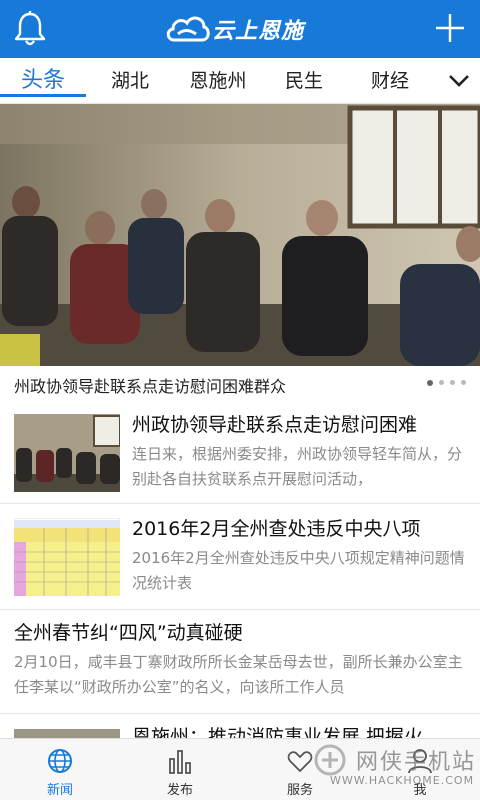 Image resolution: width=480 pixels, height=800 pixels. I want to click on cloud-logo-icon, so click(188, 29).